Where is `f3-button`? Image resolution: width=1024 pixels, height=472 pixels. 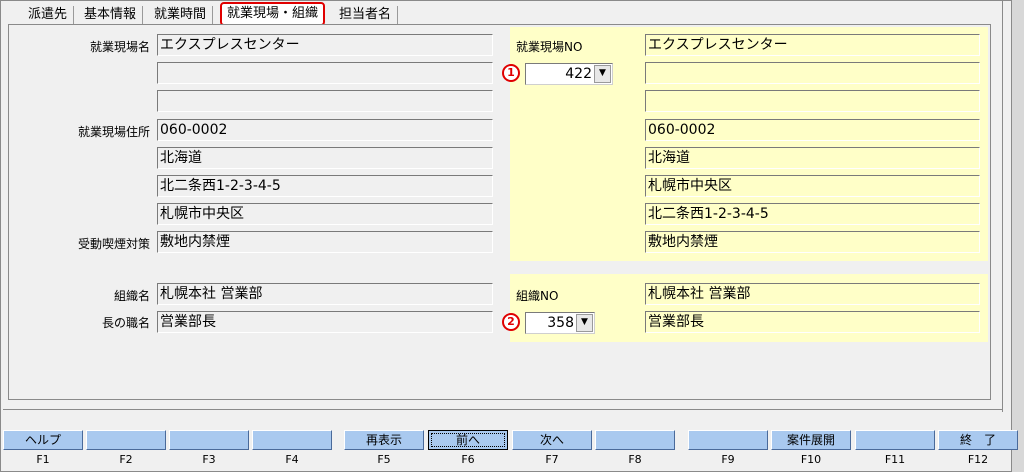 f3-button is located at coordinates (209, 440).